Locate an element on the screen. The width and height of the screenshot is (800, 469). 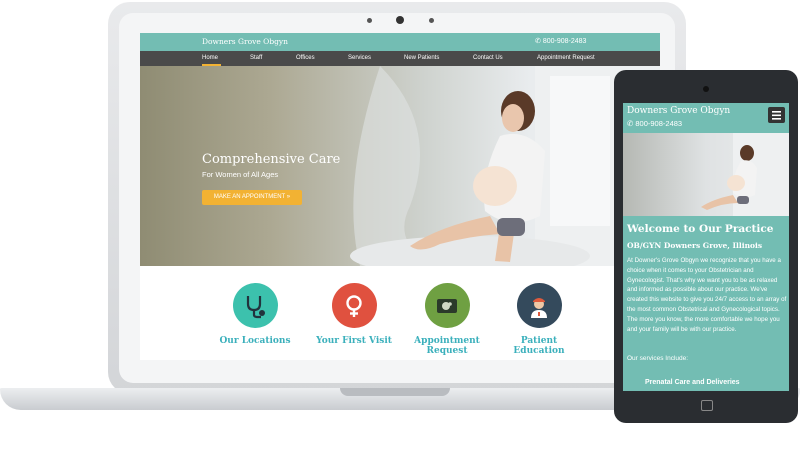
feature-first-visit: Your First Visit is located at coordinates (354, 314).